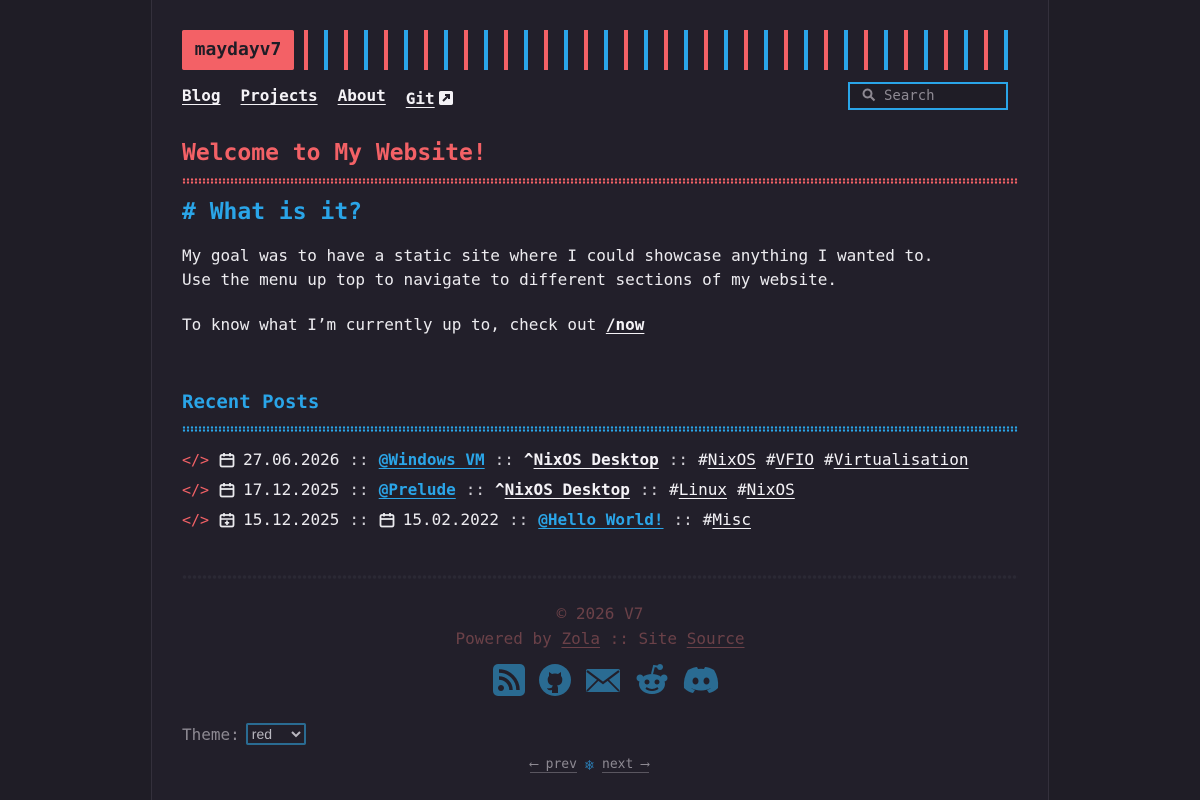 The width and height of the screenshot is (1200, 800). What do you see at coordinates (291, 519) in the screenshot?
I see `post-date: 15.12.2025` at bounding box center [291, 519].